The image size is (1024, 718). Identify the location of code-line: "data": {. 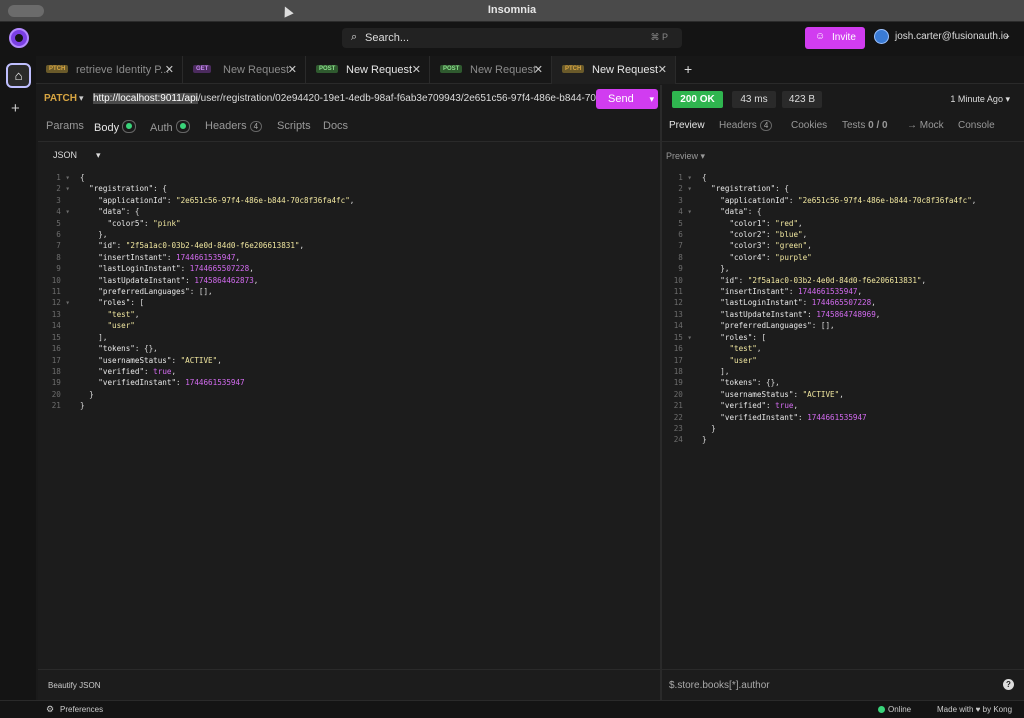
(839, 211).